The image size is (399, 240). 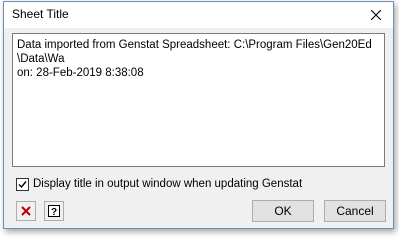 I want to click on close-icon, so click(x=376, y=15).